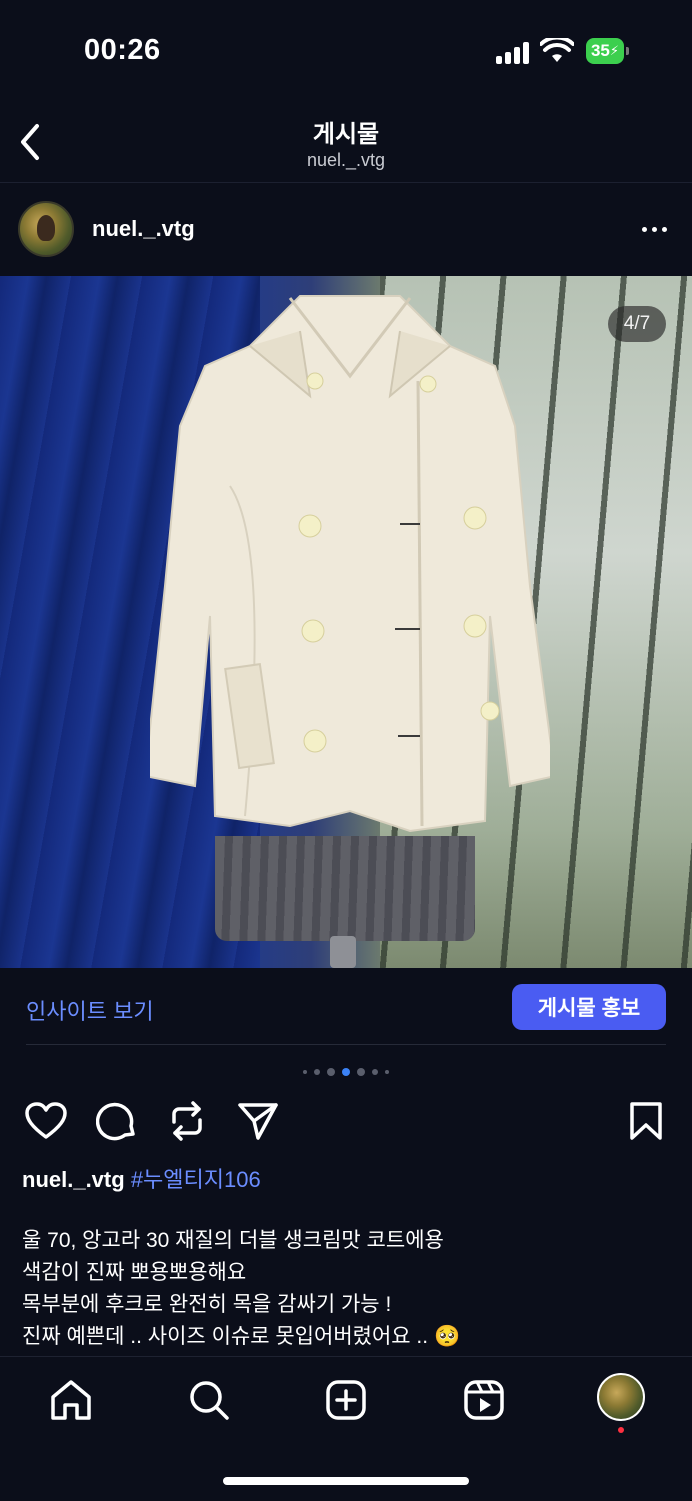 The height and width of the screenshot is (1501, 692). What do you see at coordinates (73, 1179) in the screenshot?
I see `caption-username: nuel._.vtg` at bounding box center [73, 1179].